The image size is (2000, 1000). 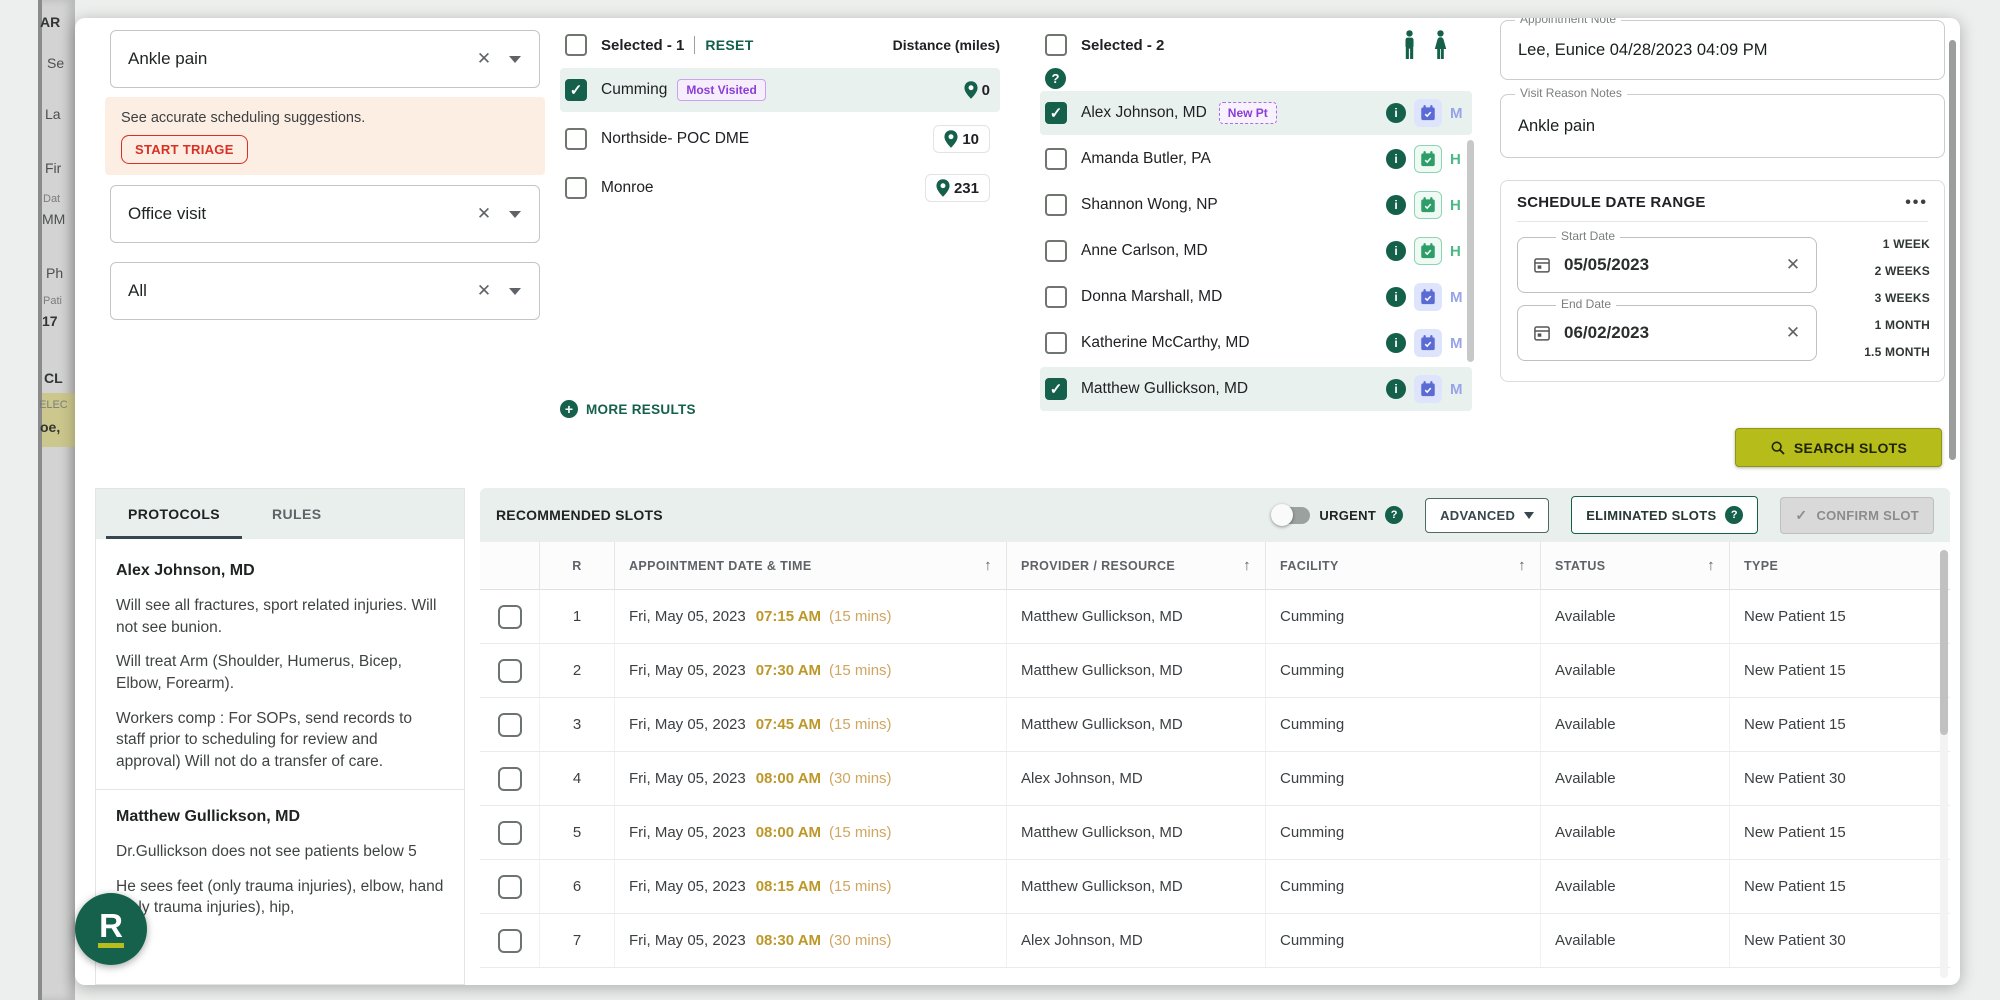 I want to click on panel-scrollbar, so click(x=1952, y=250).